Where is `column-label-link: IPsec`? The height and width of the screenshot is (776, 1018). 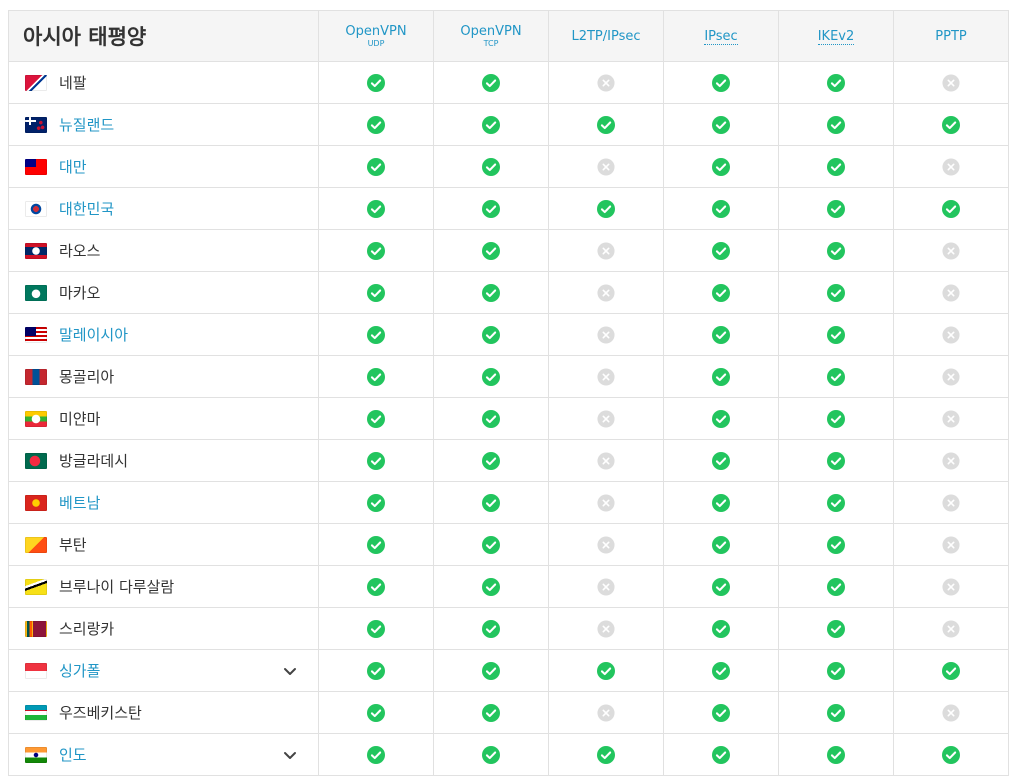
column-label-link: IPsec is located at coordinates (721, 36).